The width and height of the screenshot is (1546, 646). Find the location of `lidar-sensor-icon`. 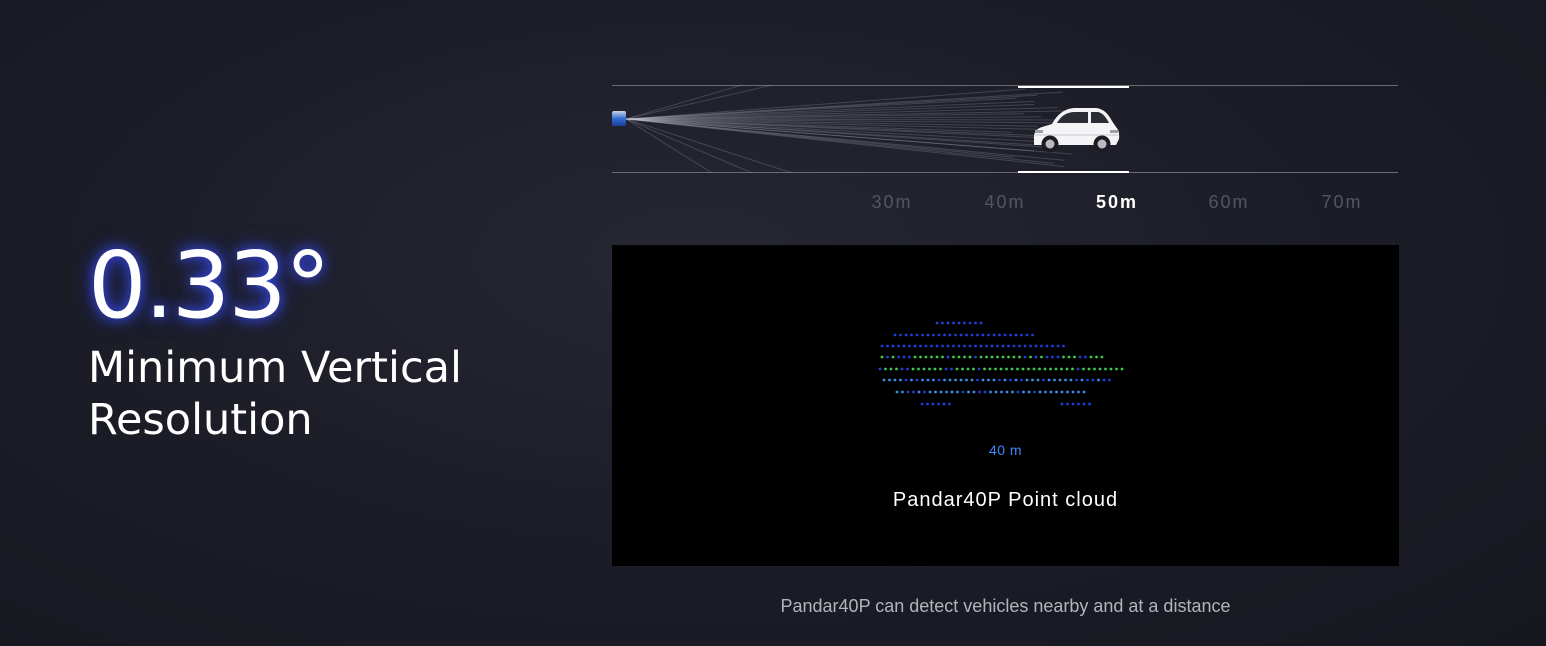

lidar-sensor-icon is located at coordinates (619, 118).